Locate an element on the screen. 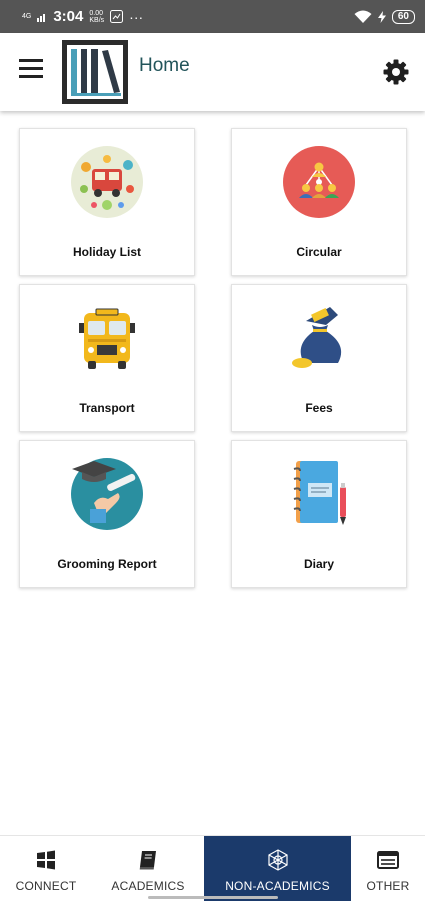  card-label: Transport is located at coordinates (107, 408).